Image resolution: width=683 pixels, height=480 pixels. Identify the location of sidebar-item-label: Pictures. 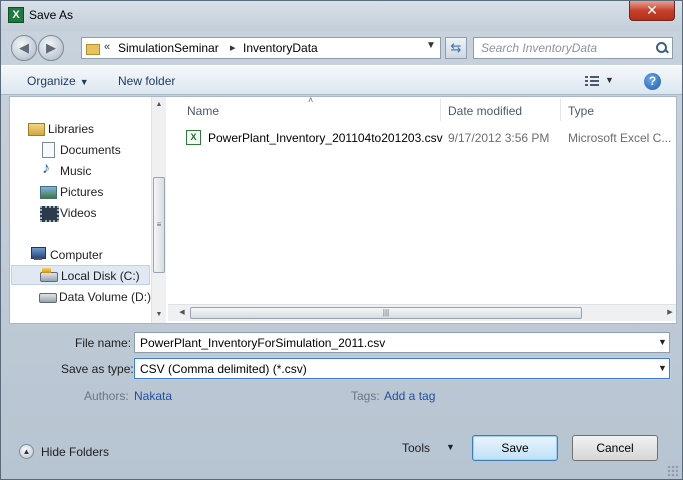
(82, 192).